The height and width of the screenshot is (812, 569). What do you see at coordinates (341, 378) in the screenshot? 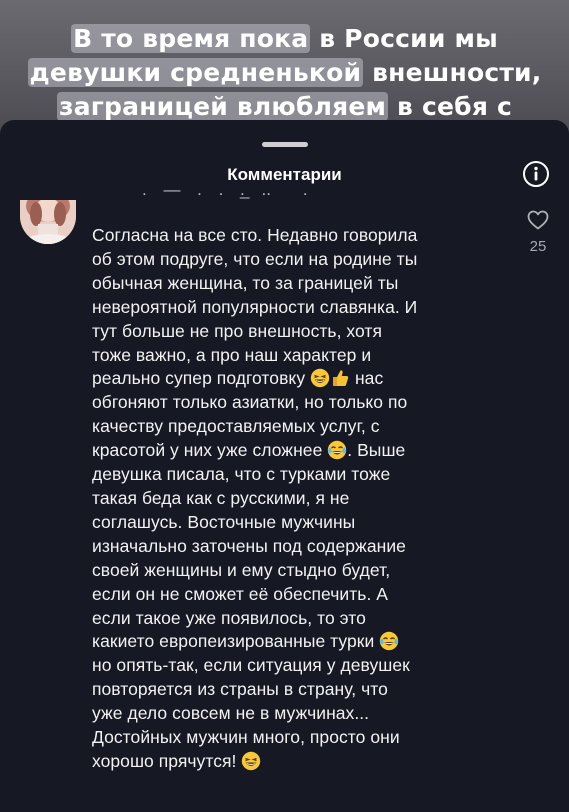
I see `thumbs-up-emoji` at bounding box center [341, 378].